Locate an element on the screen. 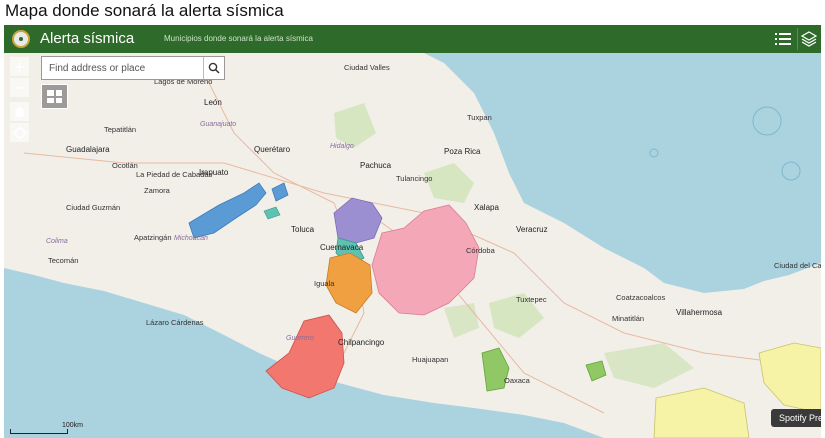 This screenshot has height=438, width=825. label-toluca: Toluca is located at coordinates (303, 229).